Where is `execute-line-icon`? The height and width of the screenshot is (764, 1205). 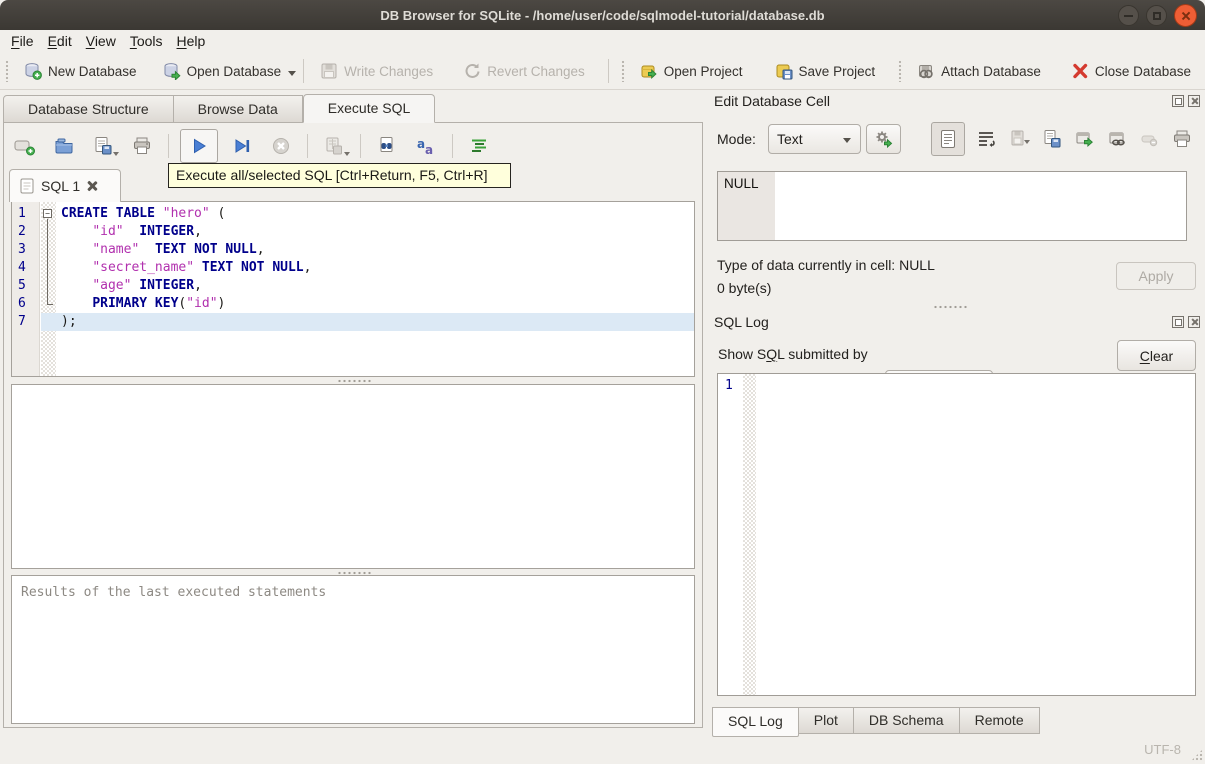
execute-line-icon is located at coordinates (242, 146).